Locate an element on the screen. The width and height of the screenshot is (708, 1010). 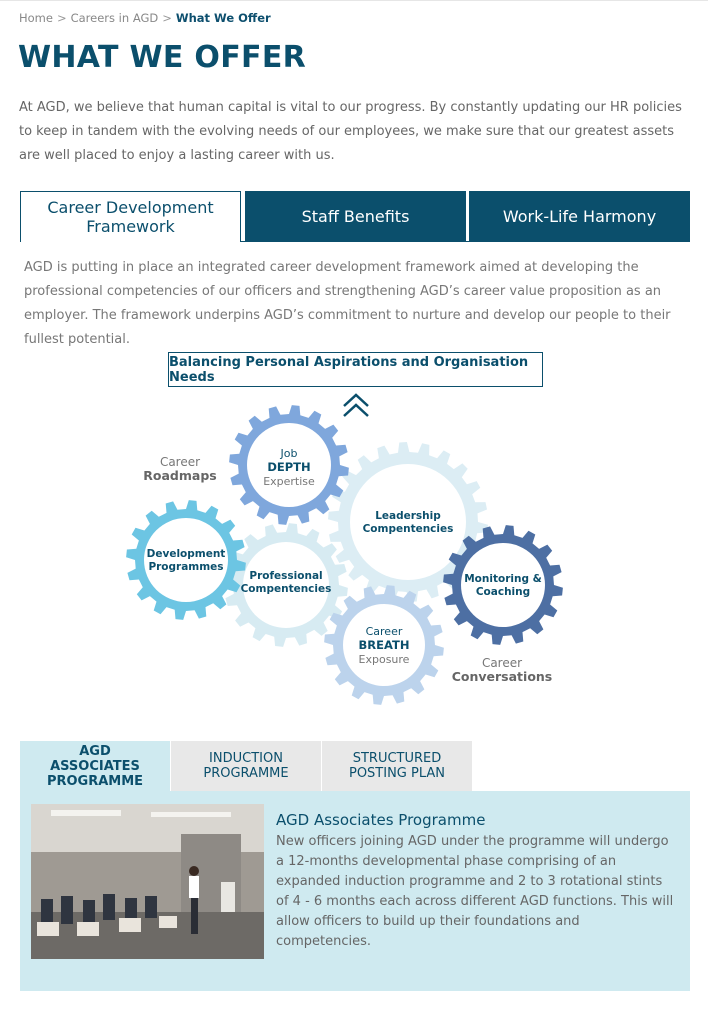
tab-career-development-framework: Career Development Framework is located at coordinates (130, 216).